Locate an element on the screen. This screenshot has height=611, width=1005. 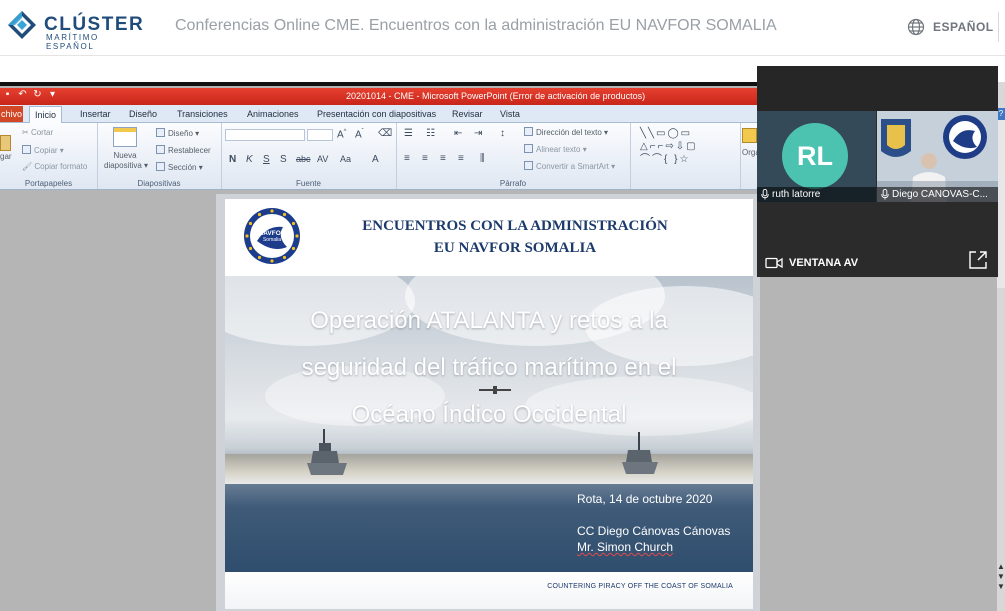
grow-font-icon: A^ is located at coordinates (342, 134).